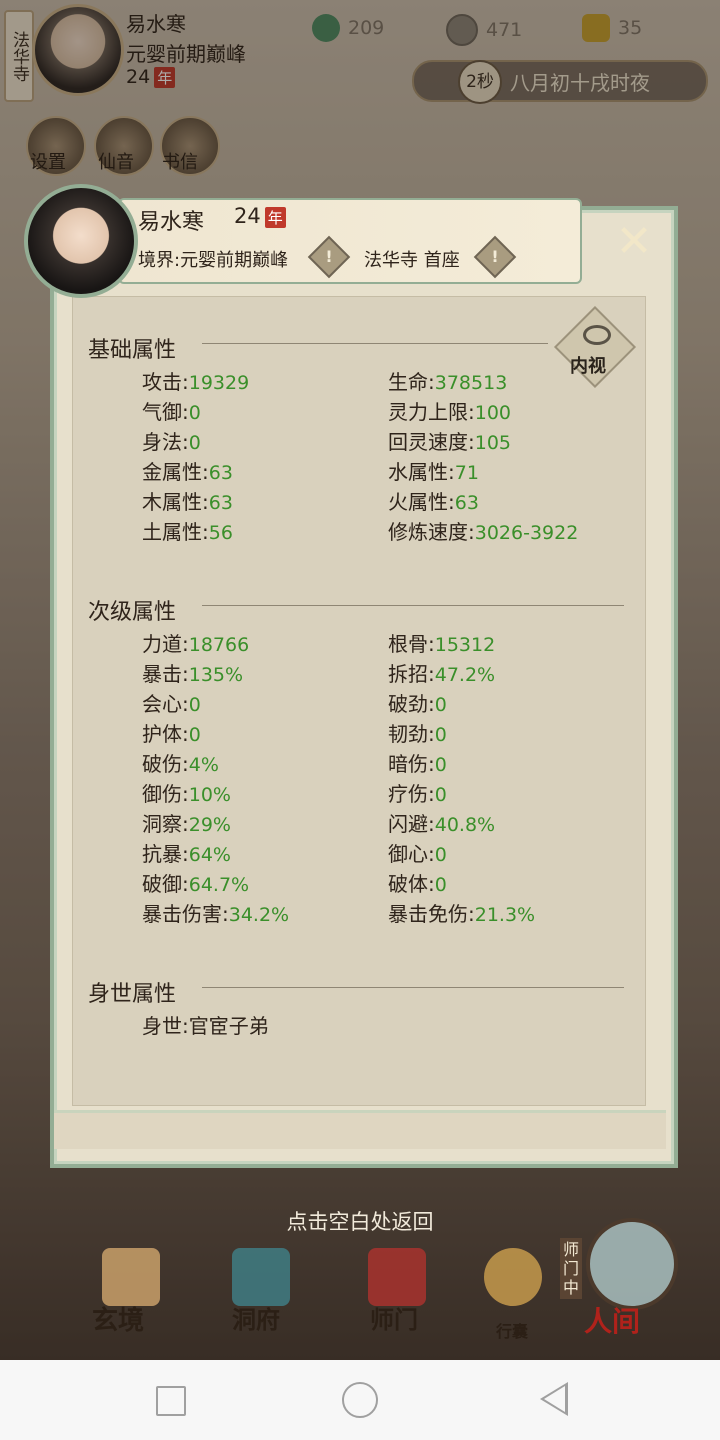  I want to click on attribute-name: 洞察, so click(162, 824).